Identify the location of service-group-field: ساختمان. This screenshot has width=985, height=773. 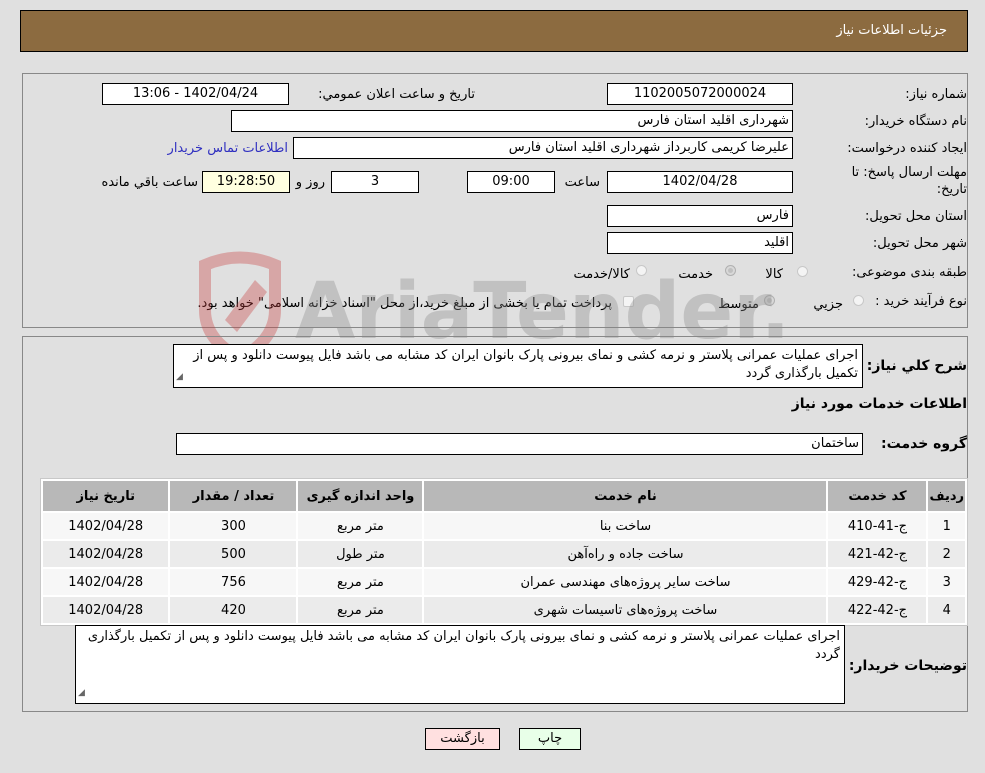
(519, 444).